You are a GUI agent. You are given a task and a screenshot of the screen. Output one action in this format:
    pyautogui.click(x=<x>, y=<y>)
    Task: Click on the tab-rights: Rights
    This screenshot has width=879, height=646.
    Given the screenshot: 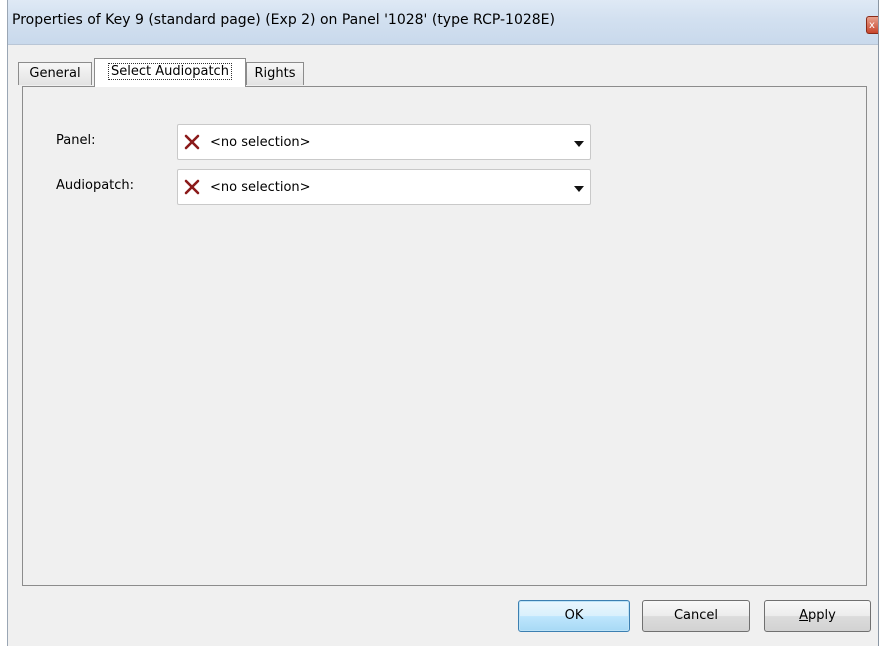 What is the action you would take?
    pyautogui.click(x=275, y=73)
    